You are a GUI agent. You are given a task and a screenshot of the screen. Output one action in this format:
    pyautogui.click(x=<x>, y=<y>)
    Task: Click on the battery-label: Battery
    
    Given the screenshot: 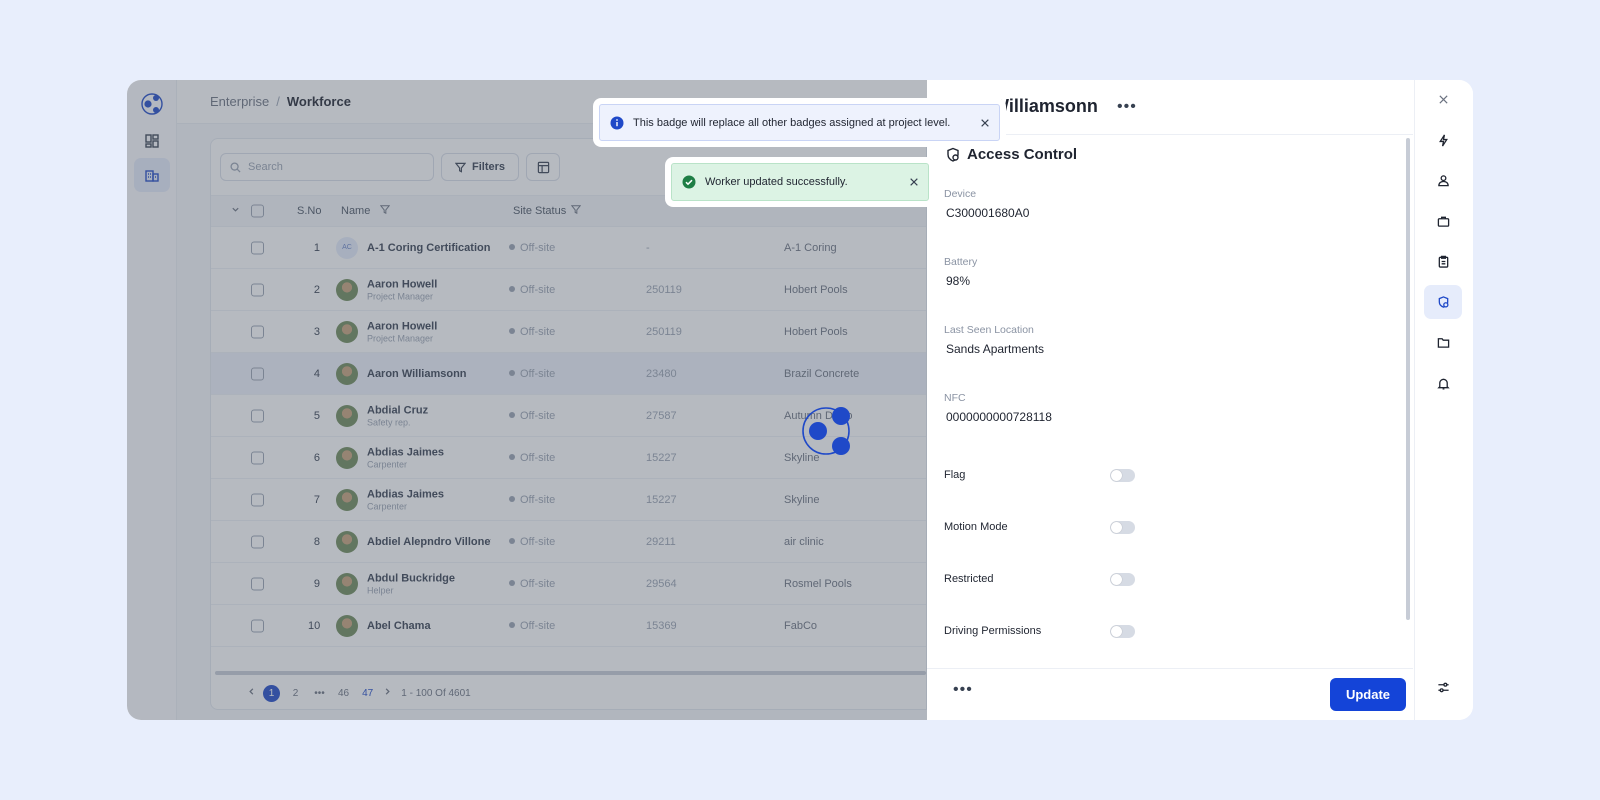 What is the action you would take?
    pyautogui.click(x=961, y=262)
    